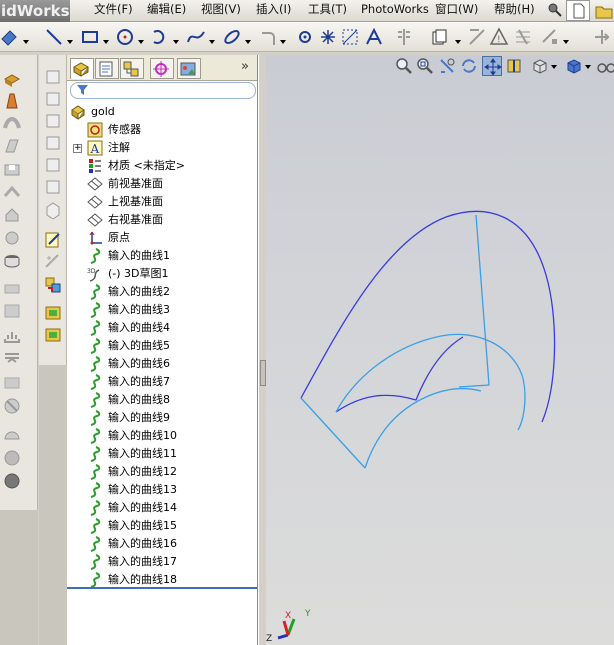  I want to click on display-manager-tab, so click(189, 68).